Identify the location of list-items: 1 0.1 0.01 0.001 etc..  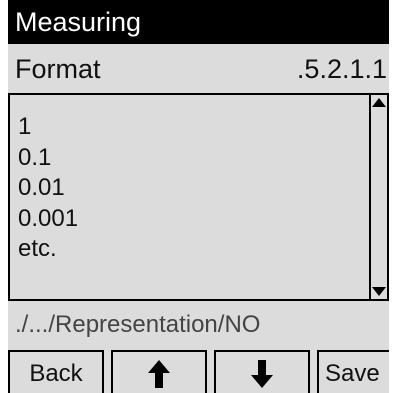
(48, 188).